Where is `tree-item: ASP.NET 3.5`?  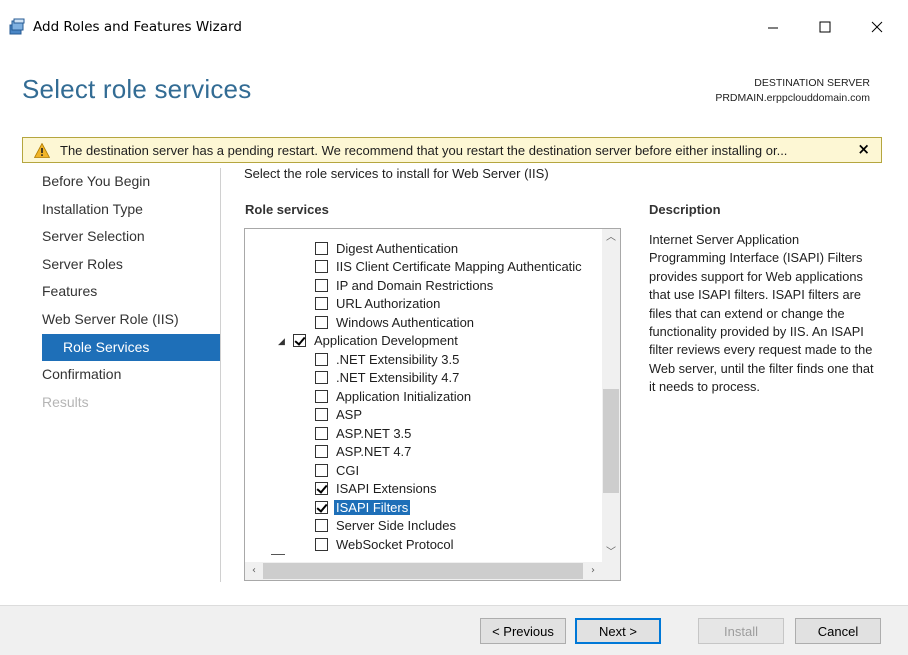
tree-item: ASP.NET 3.5 is located at coordinates (363, 433).